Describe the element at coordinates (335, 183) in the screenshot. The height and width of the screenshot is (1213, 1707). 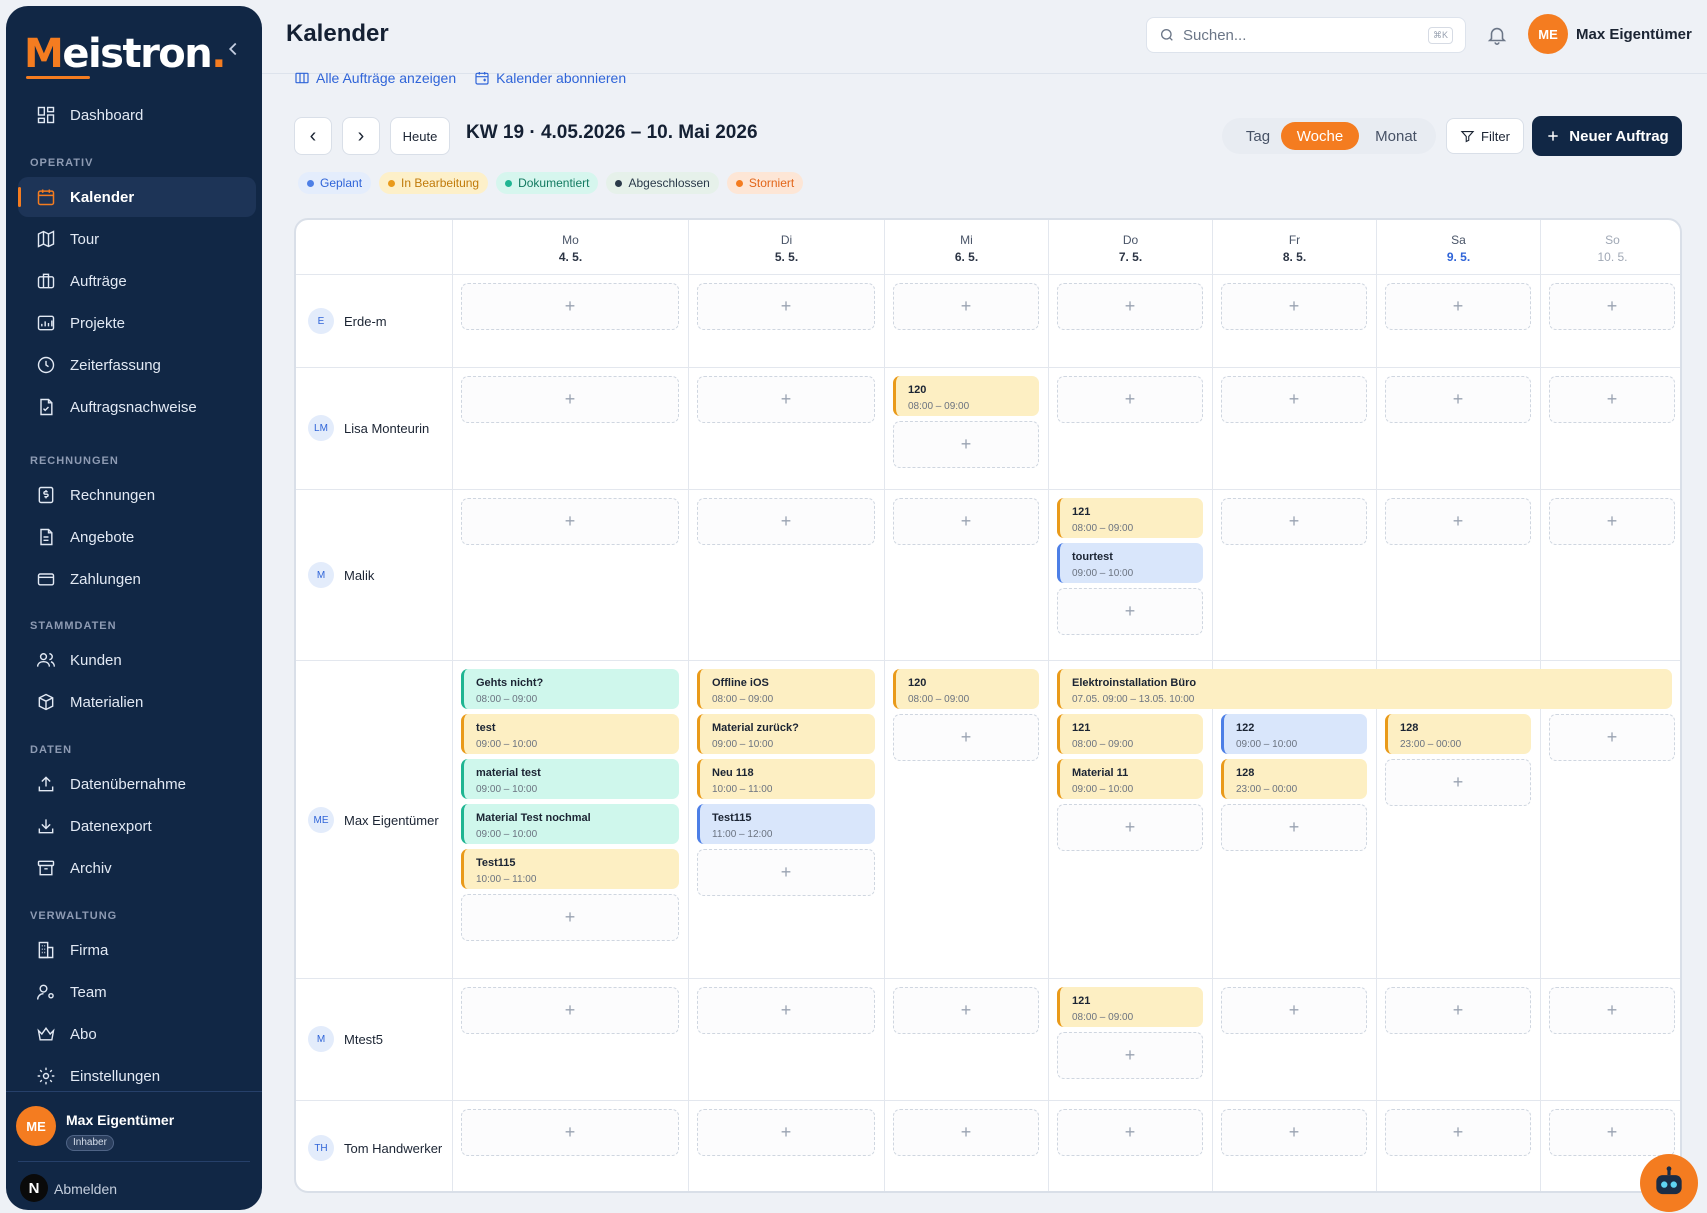
I see `legend-chip-geplant: Geplant` at that location.